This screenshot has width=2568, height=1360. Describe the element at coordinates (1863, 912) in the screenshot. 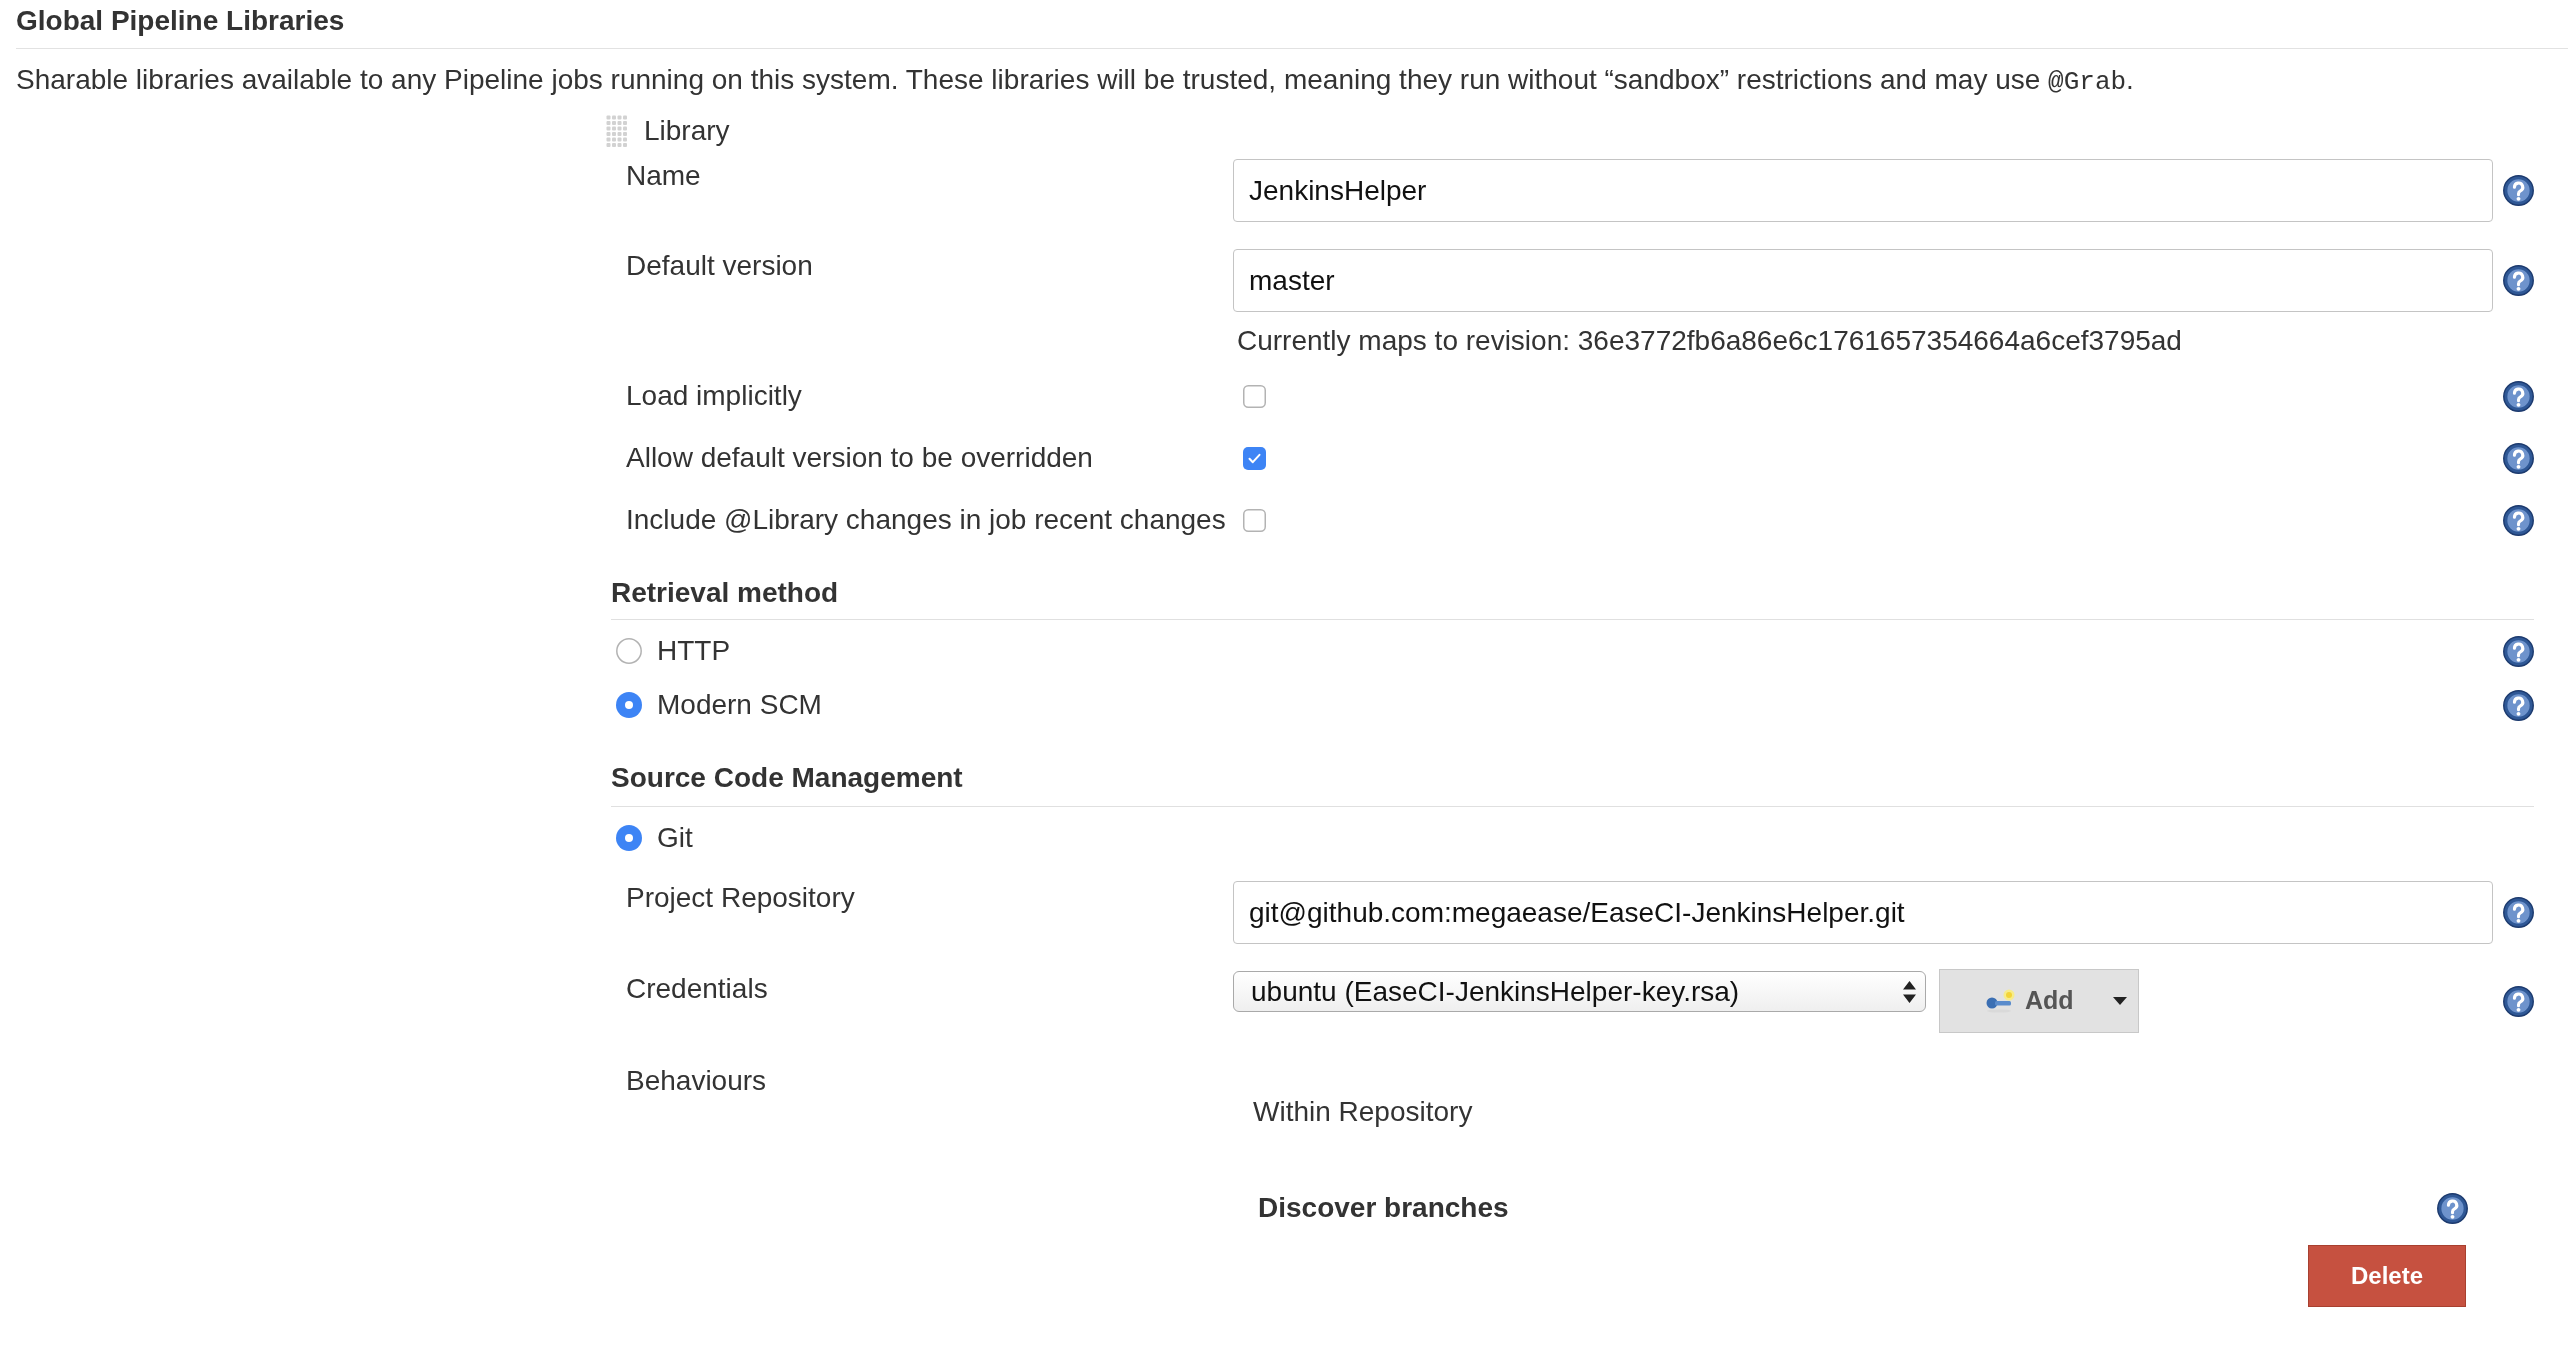

I see `text-field: git@github.com:megaease/EaseCI-JenkinsHelper.git` at that location.